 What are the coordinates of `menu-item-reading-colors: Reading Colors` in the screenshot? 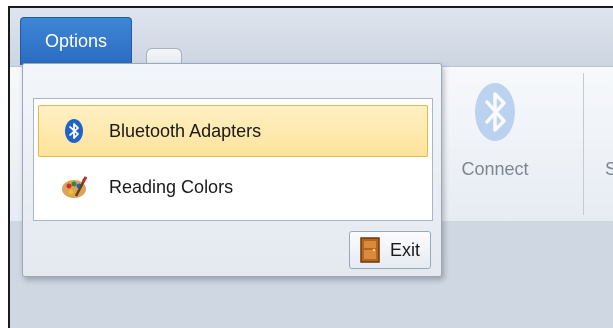 It's located at (233, 187).